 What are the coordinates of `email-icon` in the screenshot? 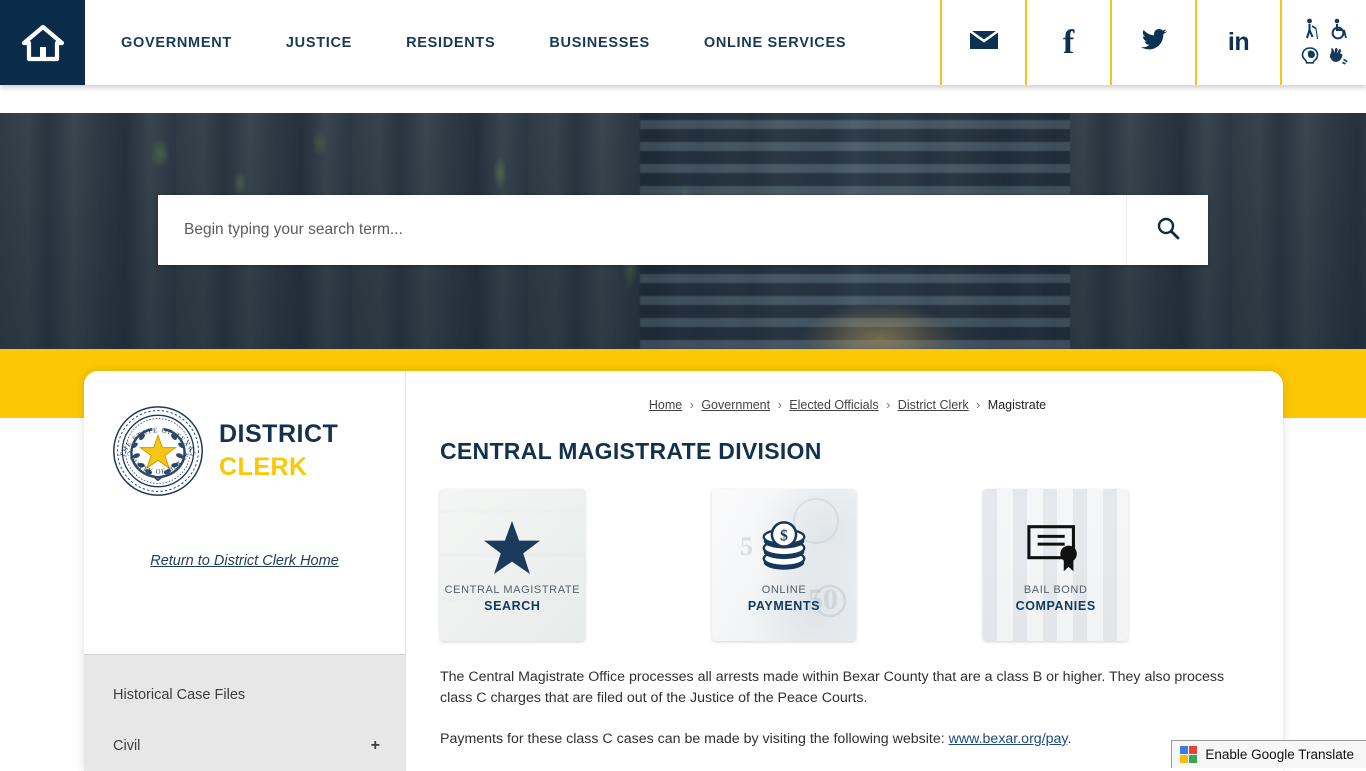 It's located at (984, 42).